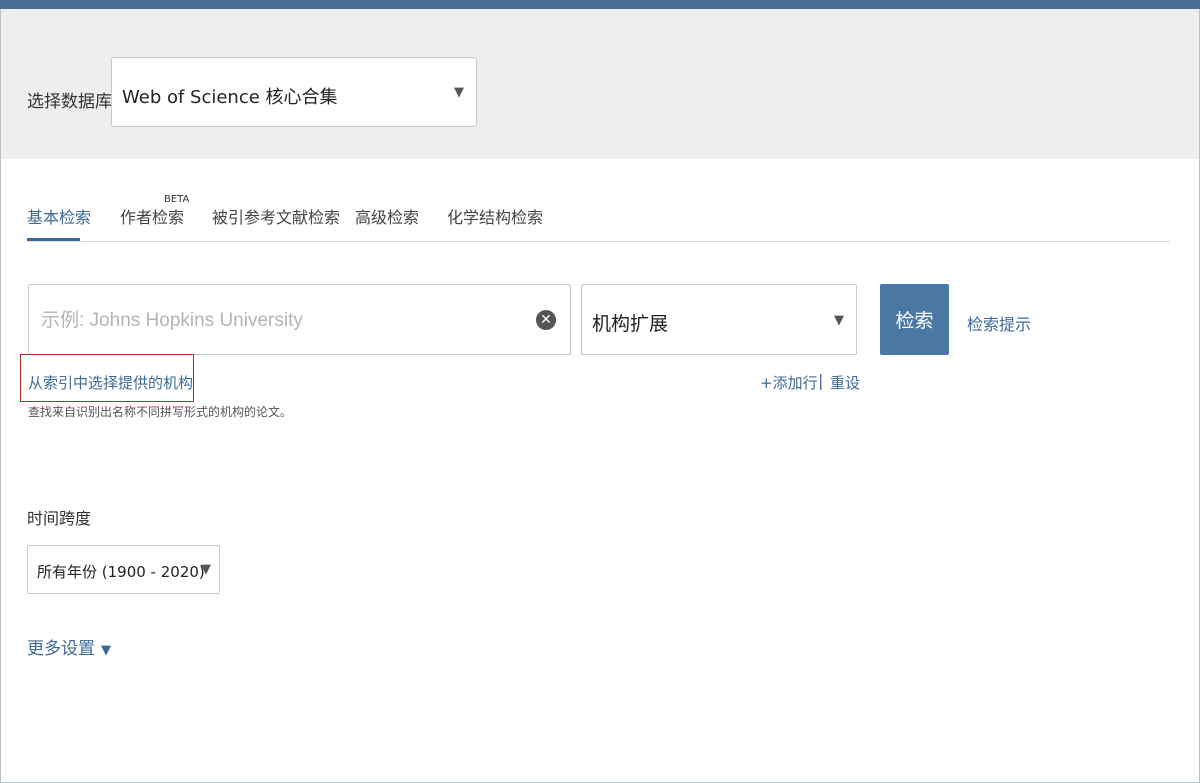 The width and height of the screenshot is (1200, 783). Describe the element at coordinates (230, 97) in the screenshot. I see `database-select-value: Web of Science 核心合集` at that location.